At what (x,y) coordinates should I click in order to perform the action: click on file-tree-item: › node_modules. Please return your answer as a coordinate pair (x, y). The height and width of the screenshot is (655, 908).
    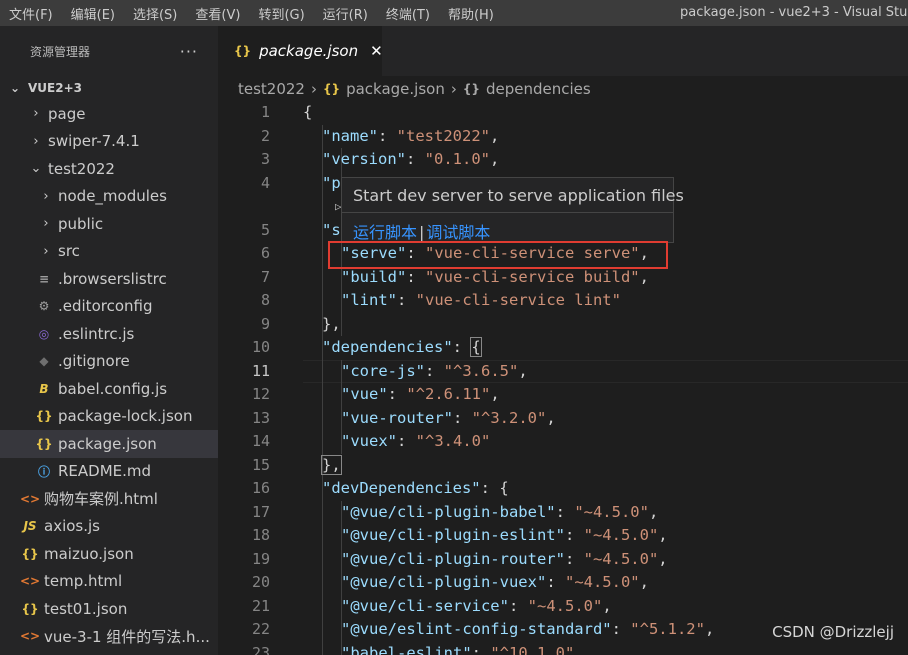
    Looking at the image, I should click on (109, 197).